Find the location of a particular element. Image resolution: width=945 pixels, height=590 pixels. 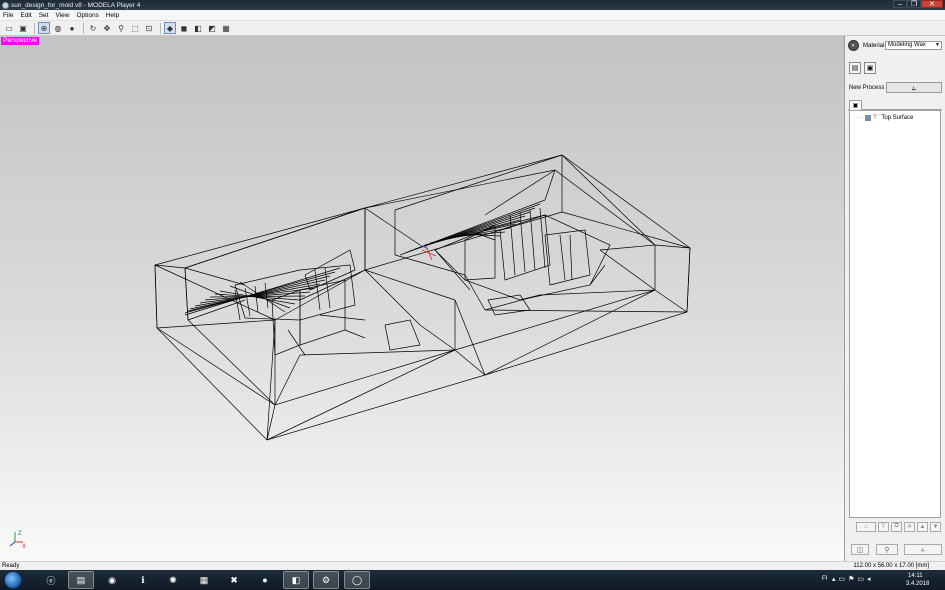

material-row: ◐ Material is located at coordinates (866, 45).